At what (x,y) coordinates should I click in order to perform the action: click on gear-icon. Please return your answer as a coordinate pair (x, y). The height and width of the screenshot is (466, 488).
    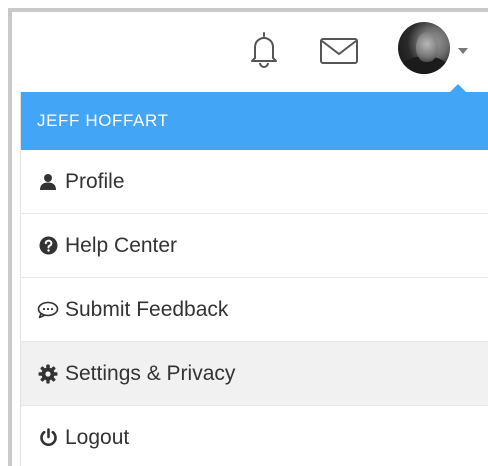
    Looking at the image, I should click on (48, 374).